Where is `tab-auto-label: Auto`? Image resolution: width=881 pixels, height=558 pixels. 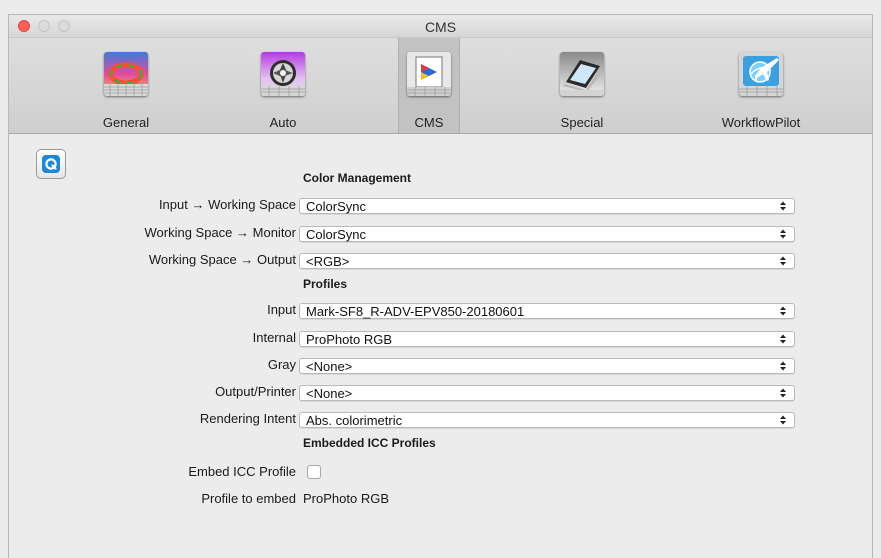
tab-auto-label: Auto is located at coordinates (283, 122).